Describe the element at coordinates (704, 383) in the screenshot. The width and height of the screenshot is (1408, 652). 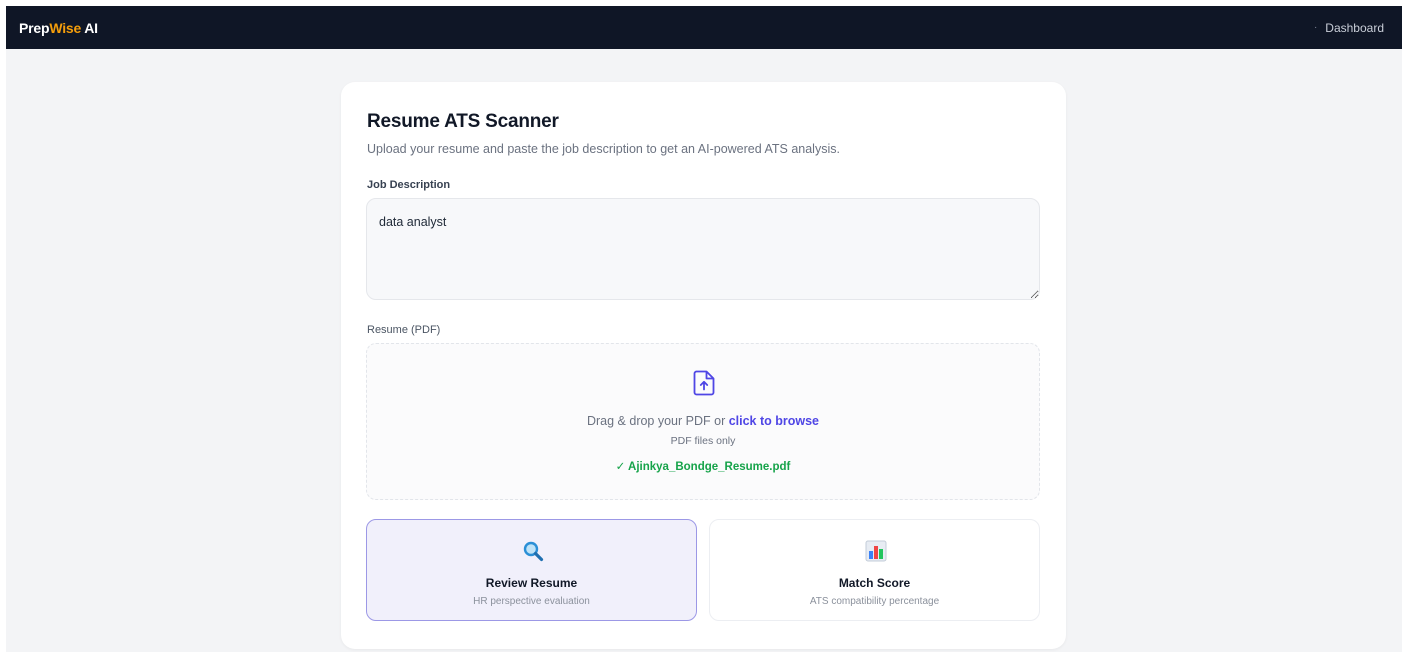
I see `file-upload-icon` at that location.